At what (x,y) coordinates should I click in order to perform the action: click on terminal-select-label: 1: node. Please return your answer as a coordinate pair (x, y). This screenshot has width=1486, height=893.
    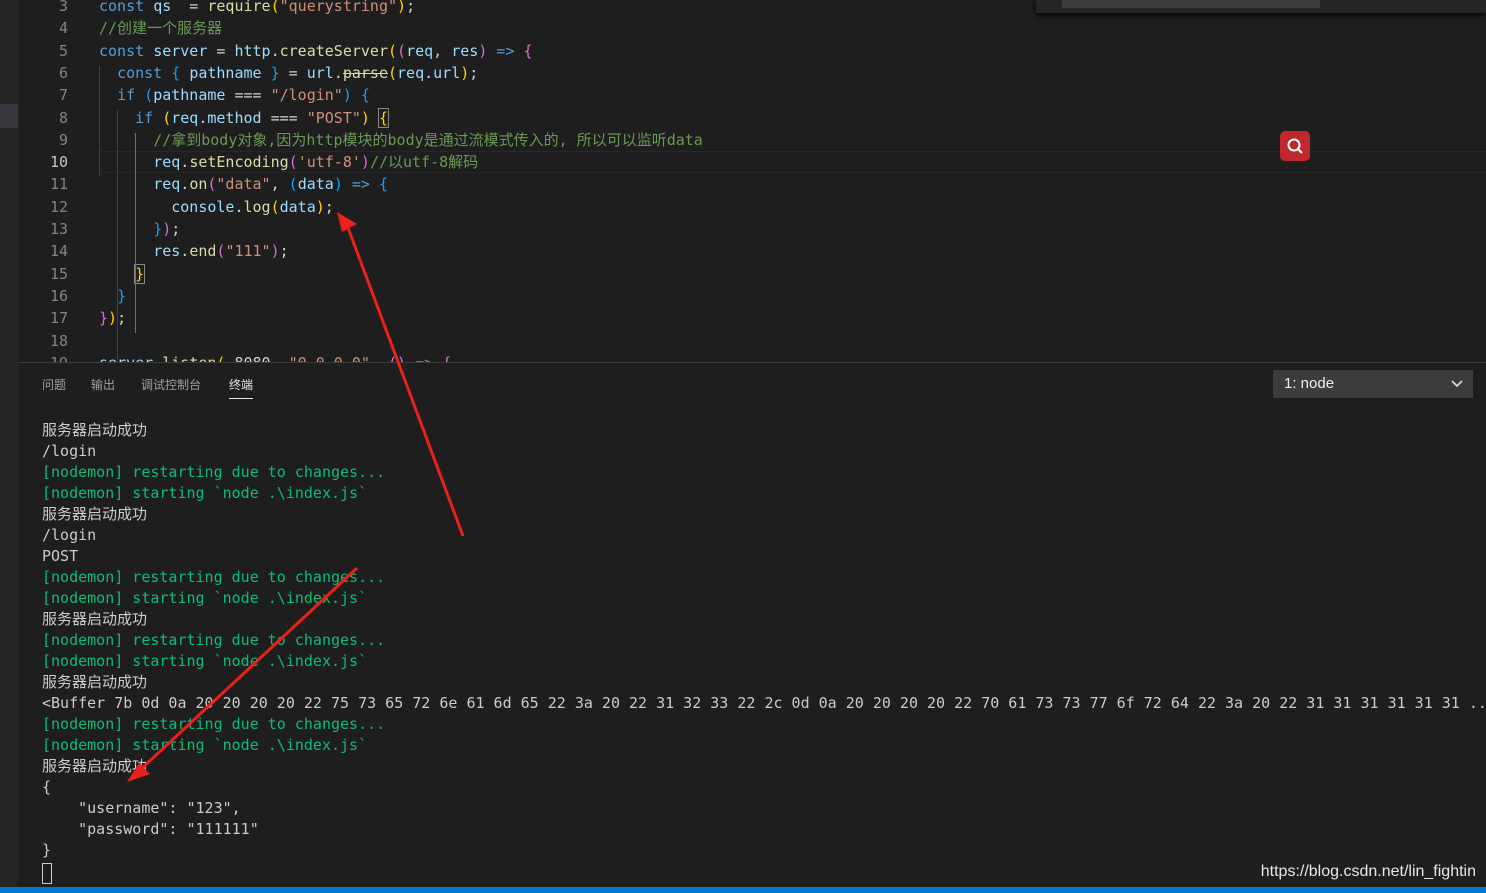
    Looking at the image, I should click on (1309, 383).